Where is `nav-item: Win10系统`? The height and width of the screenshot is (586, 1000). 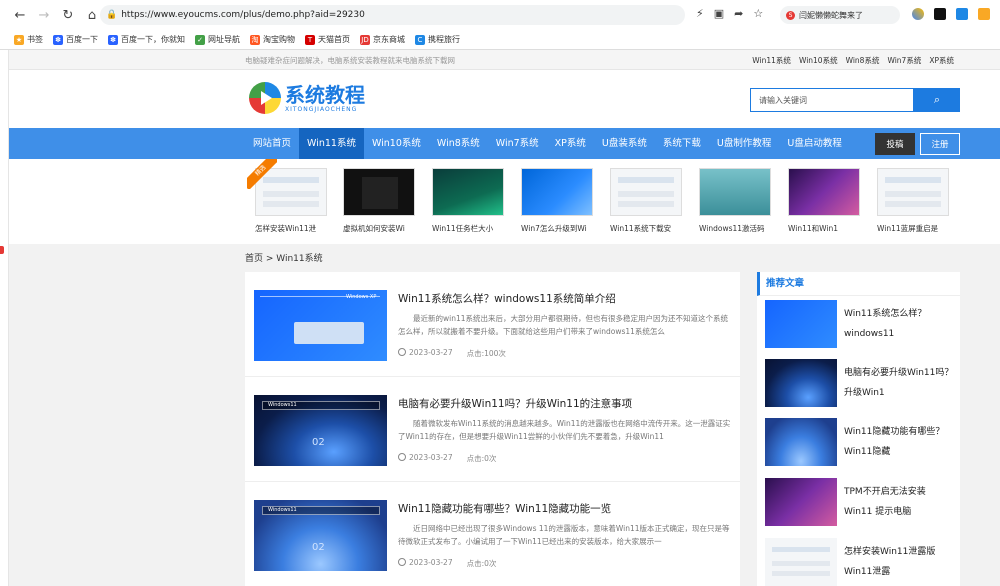 nav-item: Win10系统 is located at coordinates (396, 143).